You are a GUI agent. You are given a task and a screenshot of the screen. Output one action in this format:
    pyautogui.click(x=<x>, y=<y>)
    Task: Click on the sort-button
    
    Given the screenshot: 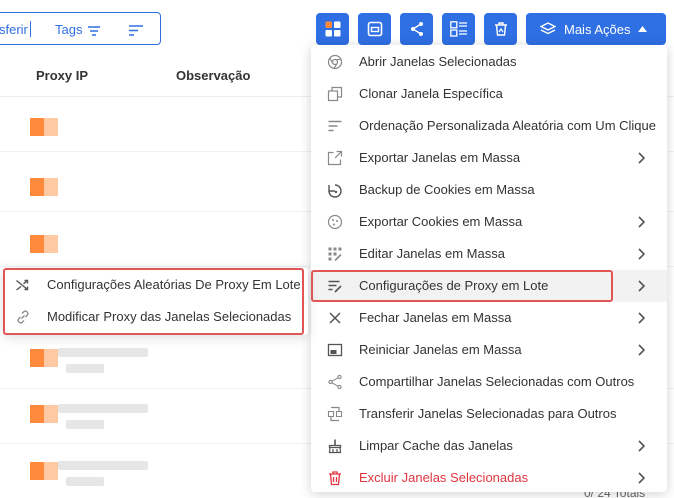 What is the action you would take?
    pyautogui.click(x=136, y=32)
    